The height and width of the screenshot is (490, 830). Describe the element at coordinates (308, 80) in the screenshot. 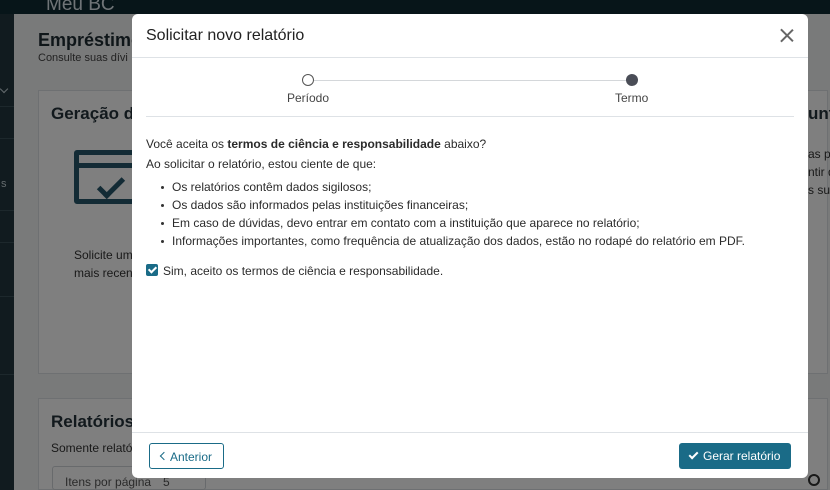

I see `step-indicator-periodo` at that location.